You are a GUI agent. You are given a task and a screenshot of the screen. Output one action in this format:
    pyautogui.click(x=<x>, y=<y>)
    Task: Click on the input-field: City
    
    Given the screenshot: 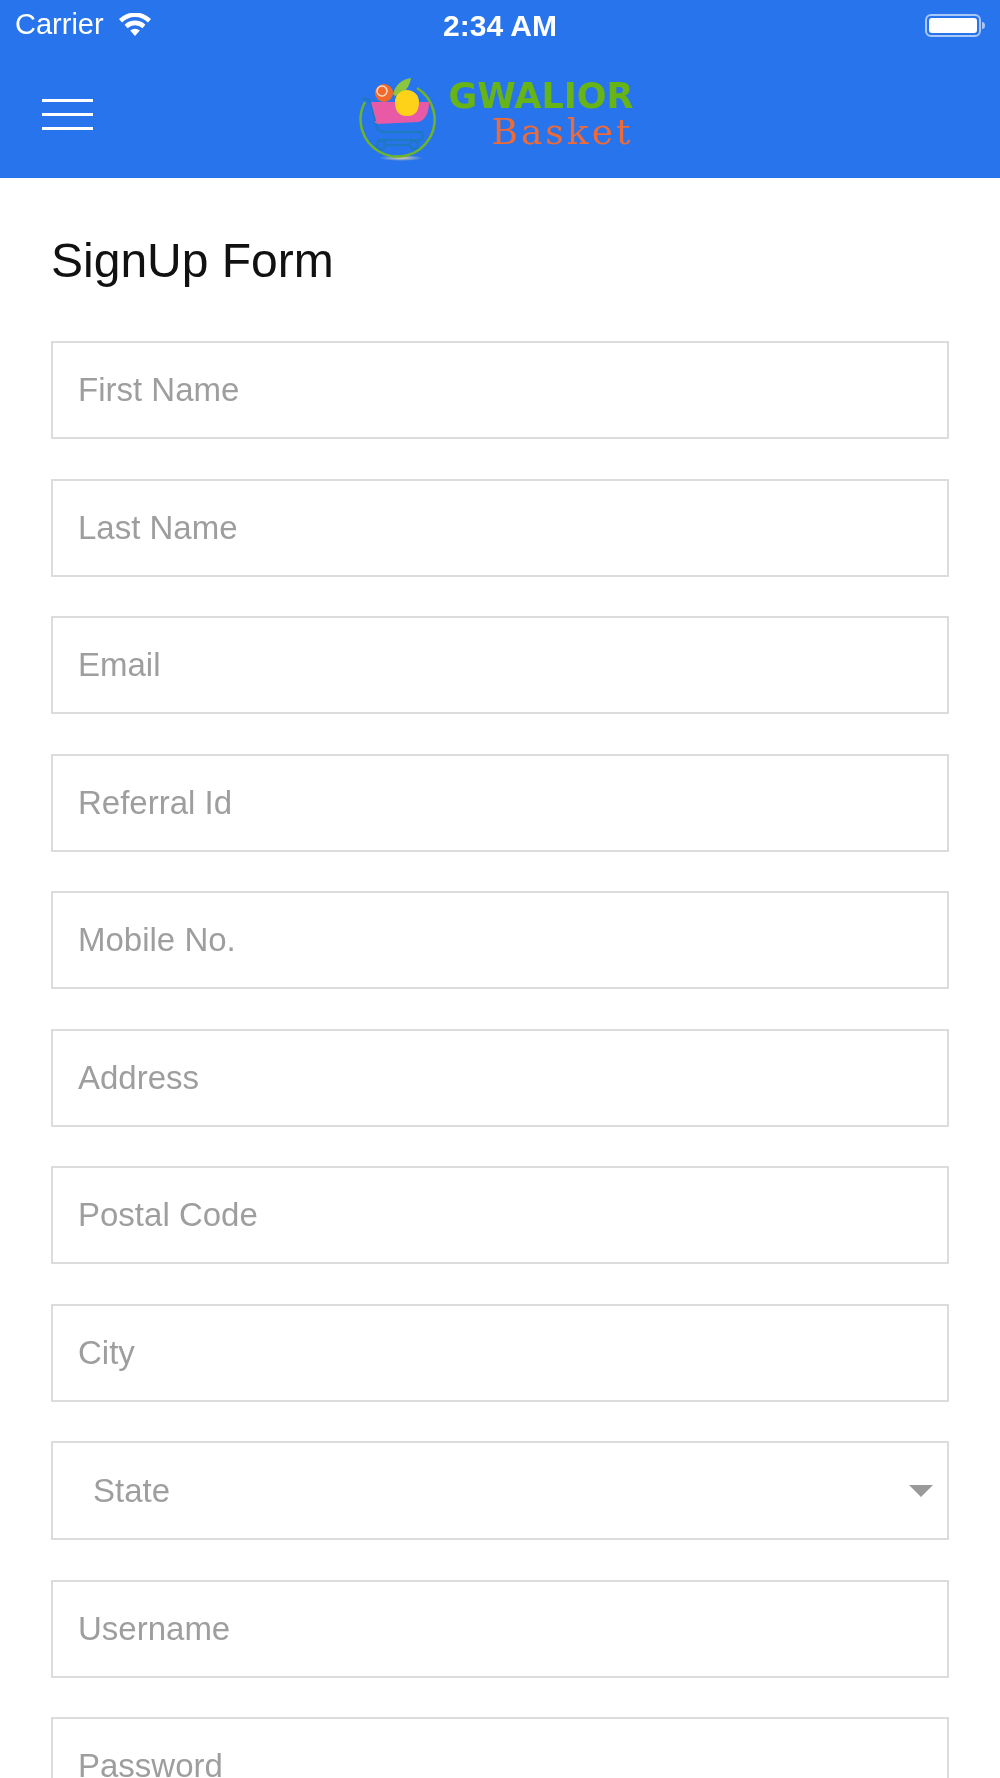 What is the action you would take?
    pyautogui.click(x=500, y=1352)
    